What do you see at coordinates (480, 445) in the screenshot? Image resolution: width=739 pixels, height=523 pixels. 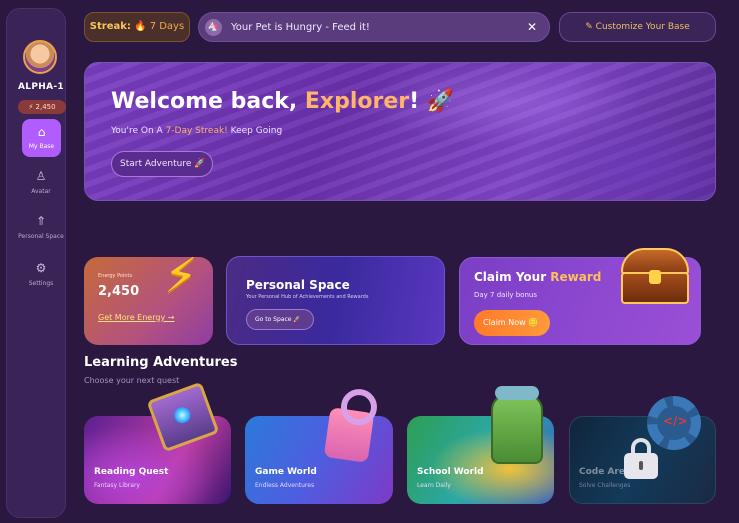 I see `adventure-card-school-world: School World Learn Daily` at bounding box center [480, 445].